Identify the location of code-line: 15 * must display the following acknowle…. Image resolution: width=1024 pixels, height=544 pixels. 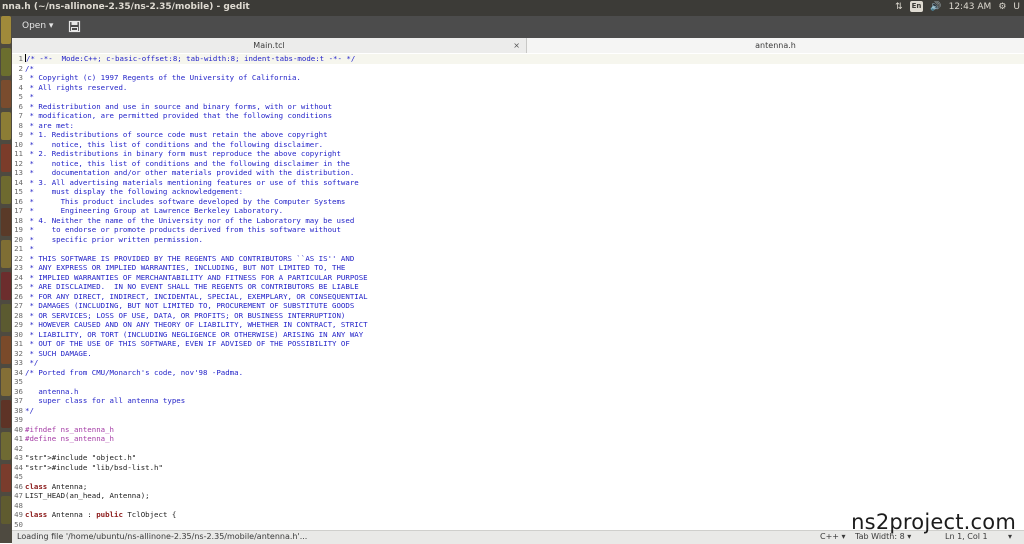
(518, 192).